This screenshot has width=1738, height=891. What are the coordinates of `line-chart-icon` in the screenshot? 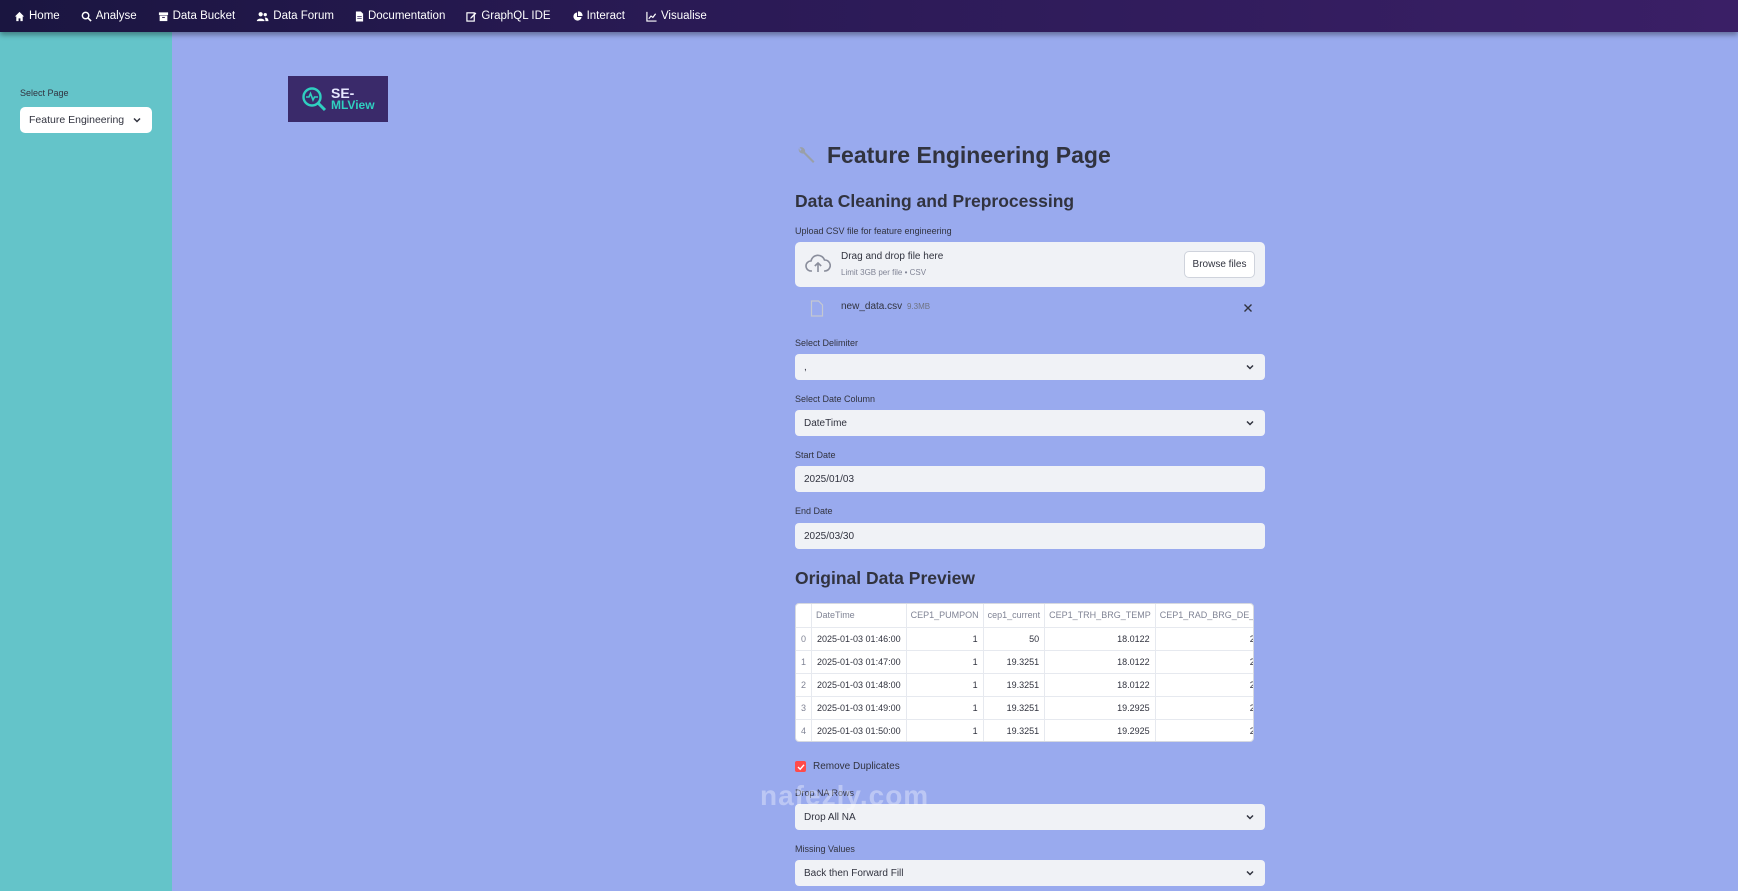 It's located at (651, 16).